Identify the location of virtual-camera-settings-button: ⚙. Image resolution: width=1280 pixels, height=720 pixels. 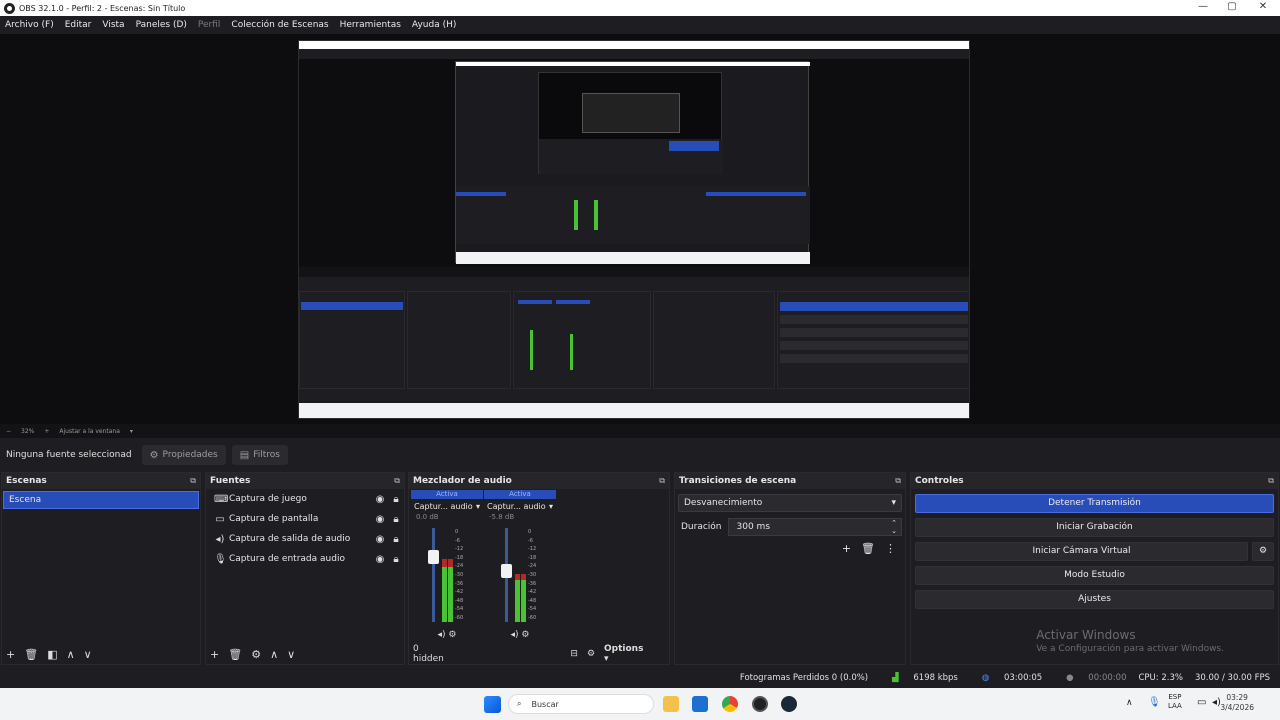
(1263, 551).